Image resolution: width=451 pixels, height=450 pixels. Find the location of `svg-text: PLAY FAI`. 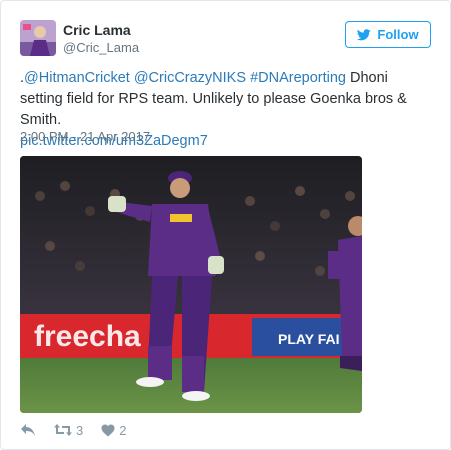

svg-text: PLAY FAI is located at coordinates (308, 339).